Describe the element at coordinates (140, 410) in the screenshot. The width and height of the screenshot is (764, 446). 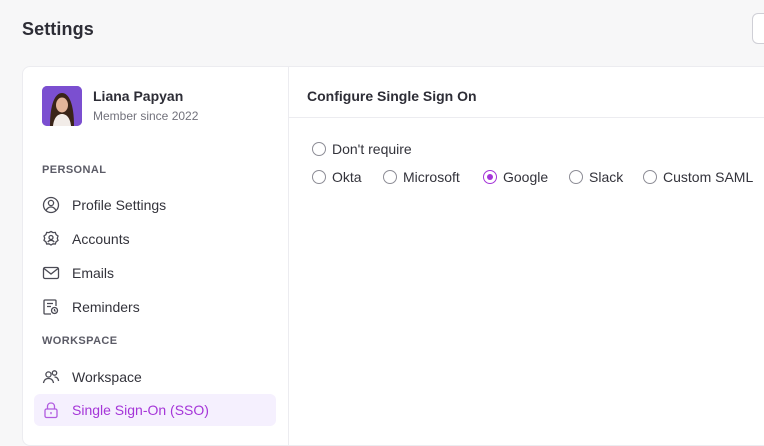
I see `sidebar-item-label: Single Sign-On (SSO)` at that location.